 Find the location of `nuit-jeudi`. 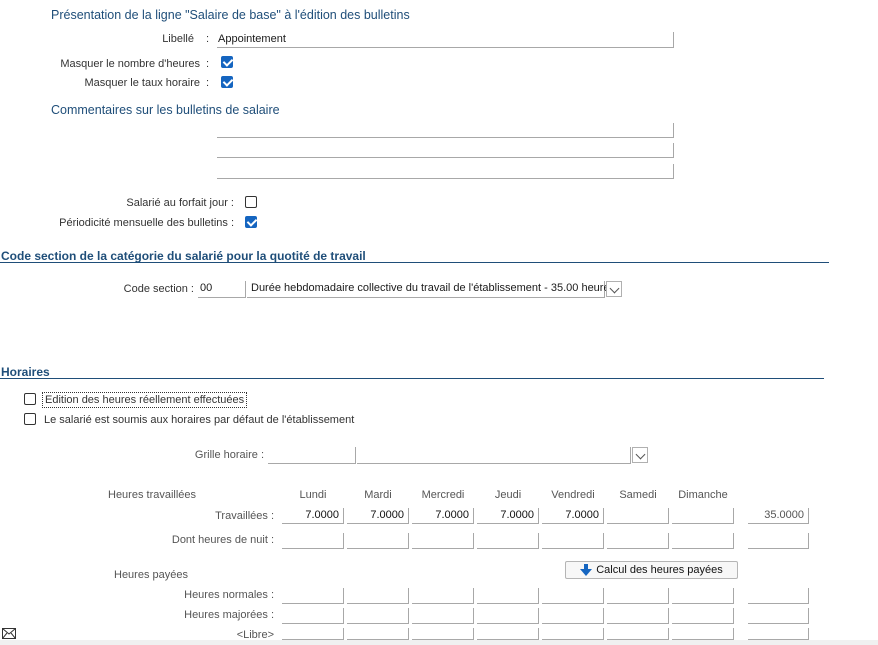

nuit-jeudi is located at coordinates (508, 541).